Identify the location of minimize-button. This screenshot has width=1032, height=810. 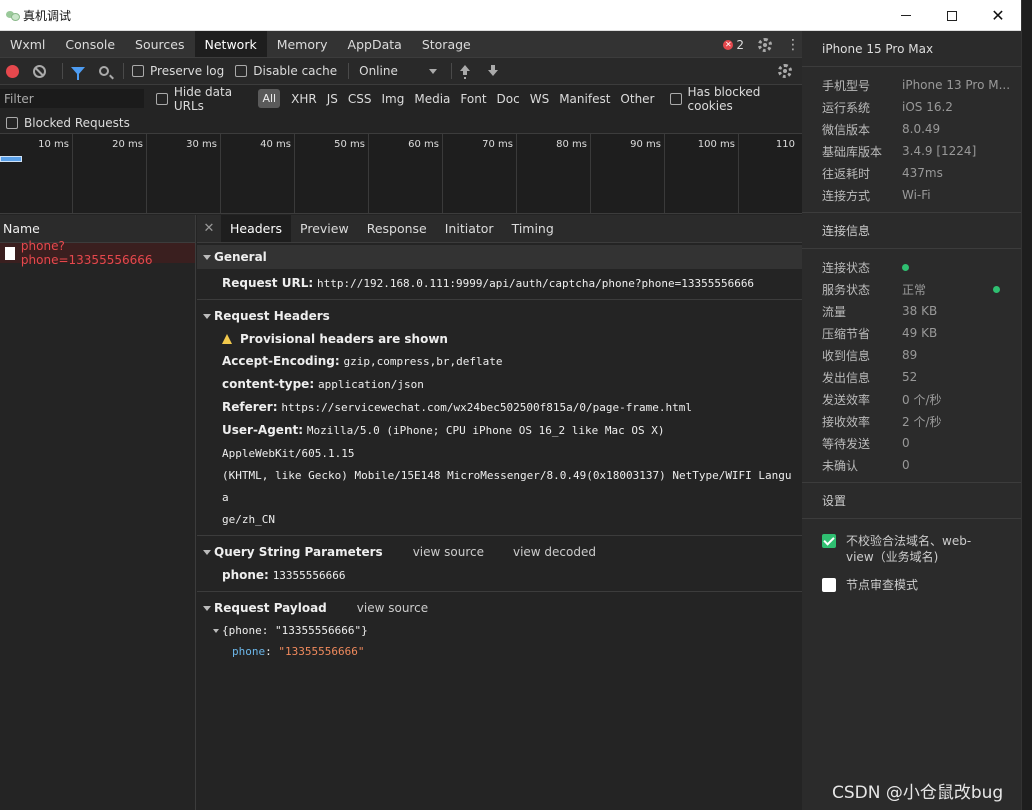
(906, 15).